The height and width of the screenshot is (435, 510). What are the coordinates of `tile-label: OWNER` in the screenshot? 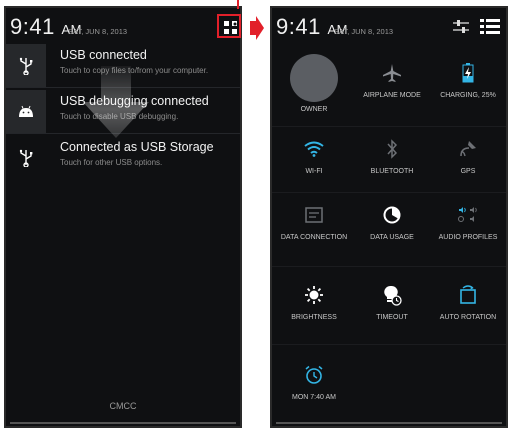 It's located at (314, 109).